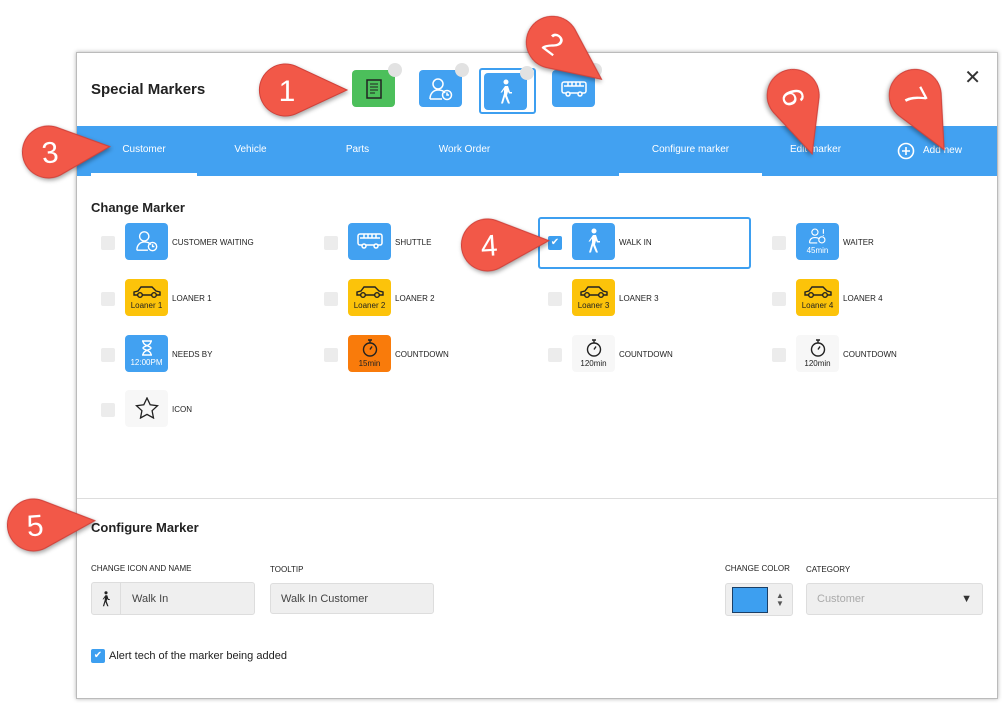 Image resolution: width=1002 pixels, height=703 pixels. Describe the element at coordinates (146, 305) in the screenshot. I see `marker-badge: Loaner 1` at that location.